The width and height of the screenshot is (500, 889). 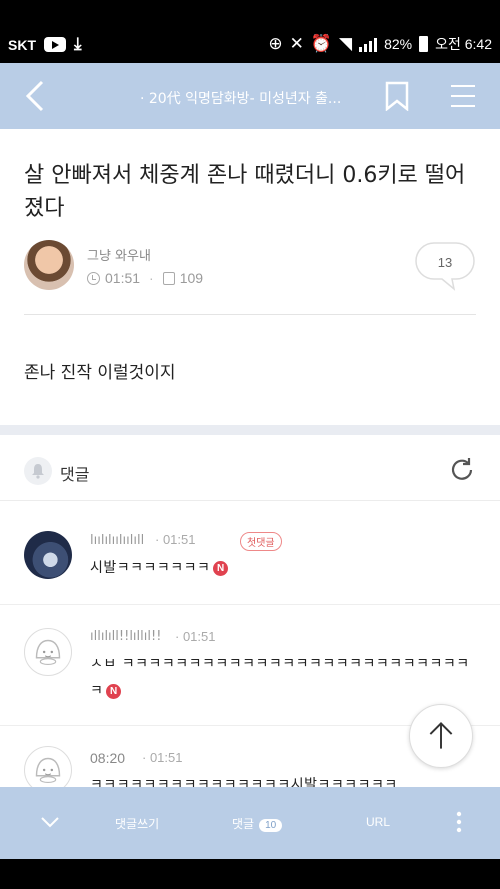 I want to click on carrier-label: SKT, so click(x=22, y=44).